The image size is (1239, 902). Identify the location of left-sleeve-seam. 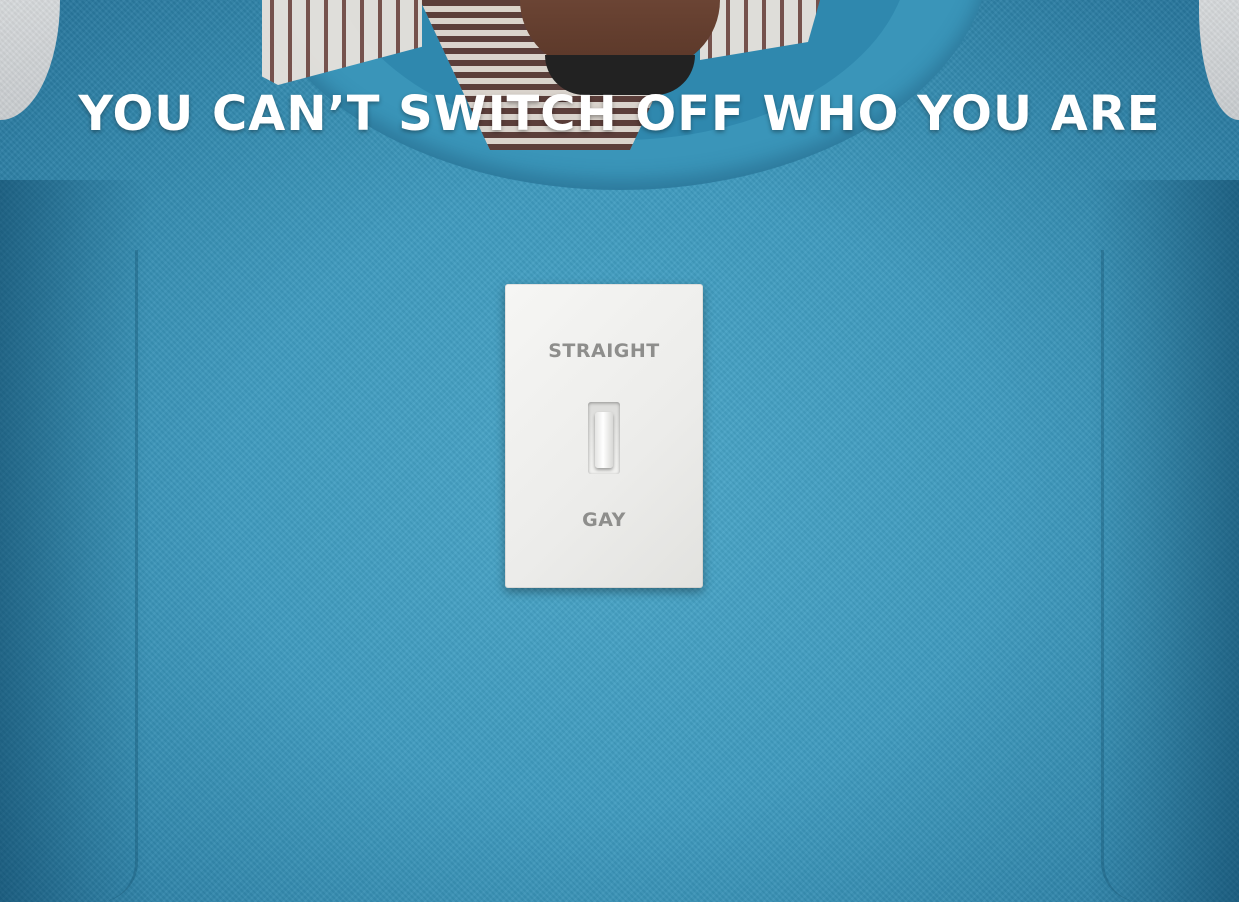
(116, 576).